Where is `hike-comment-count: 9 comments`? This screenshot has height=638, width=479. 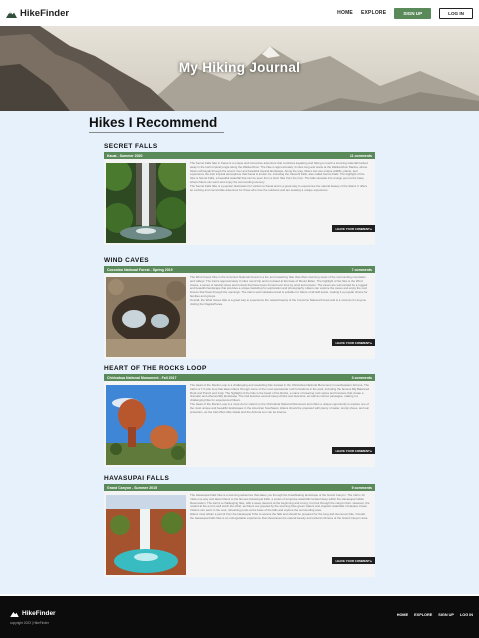 hike-comment-count: 9 comments is located at coordinates (361, 487).